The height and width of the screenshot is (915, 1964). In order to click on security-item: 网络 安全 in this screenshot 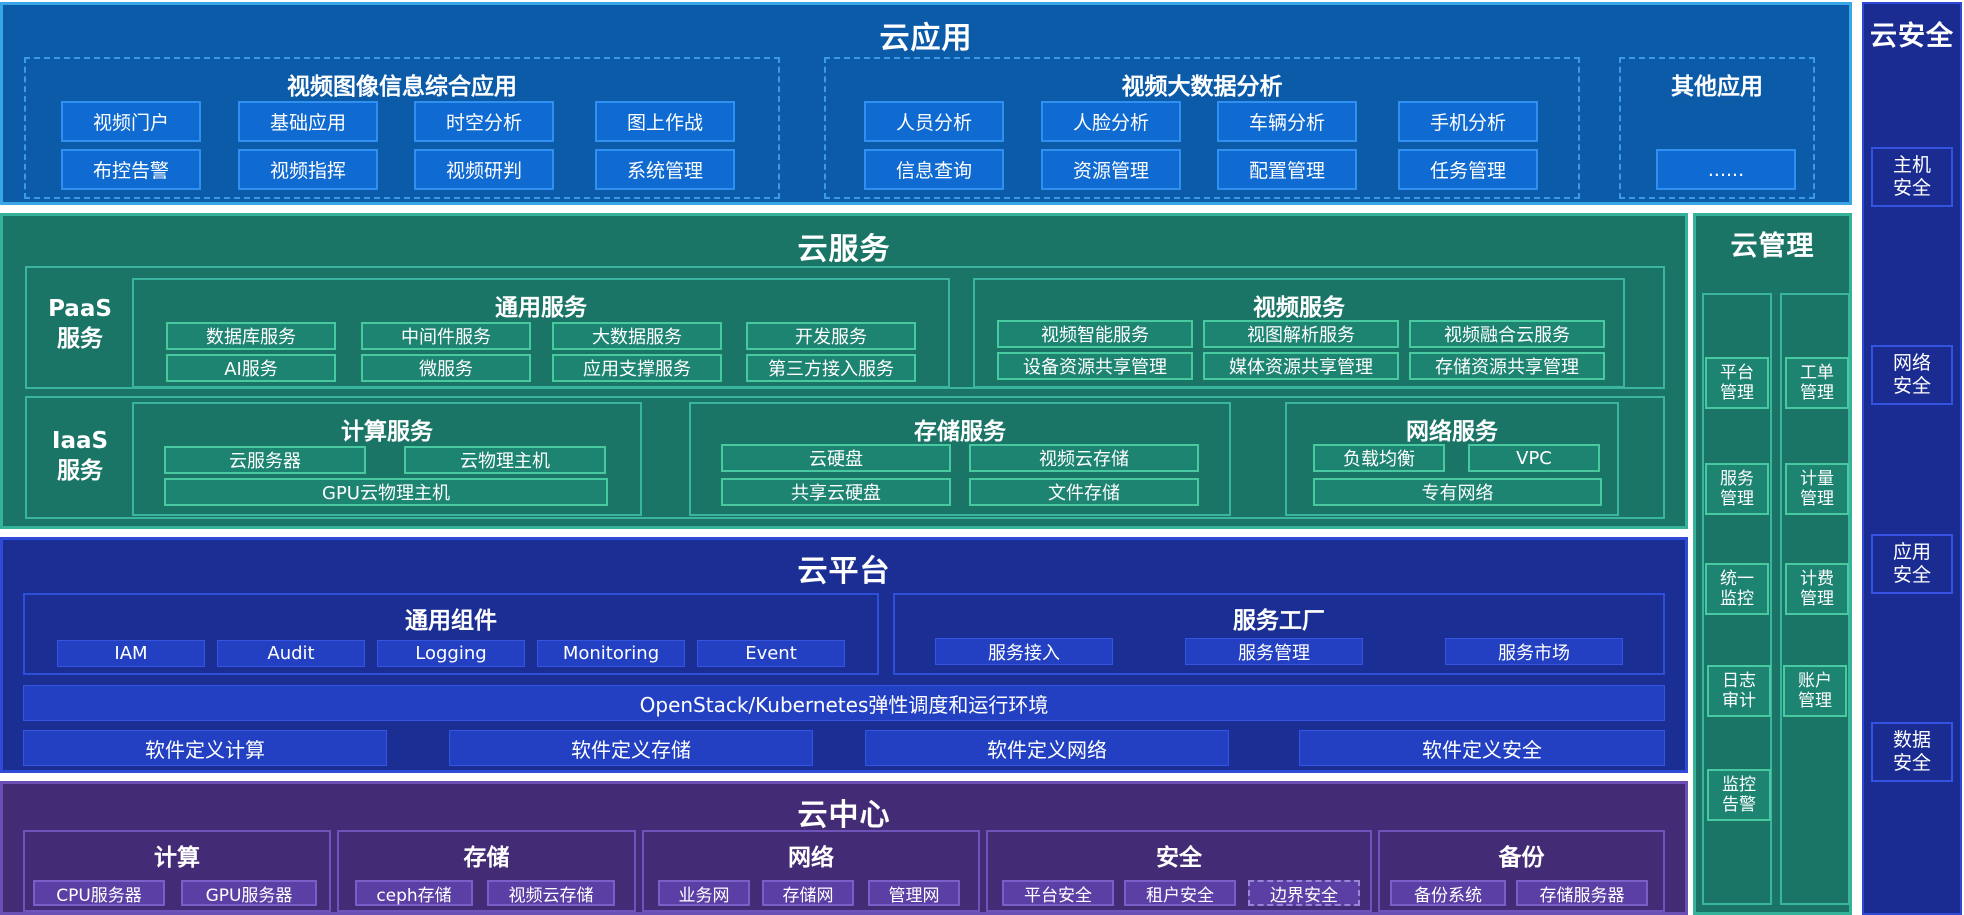, I will do `click(1912, 375)`.